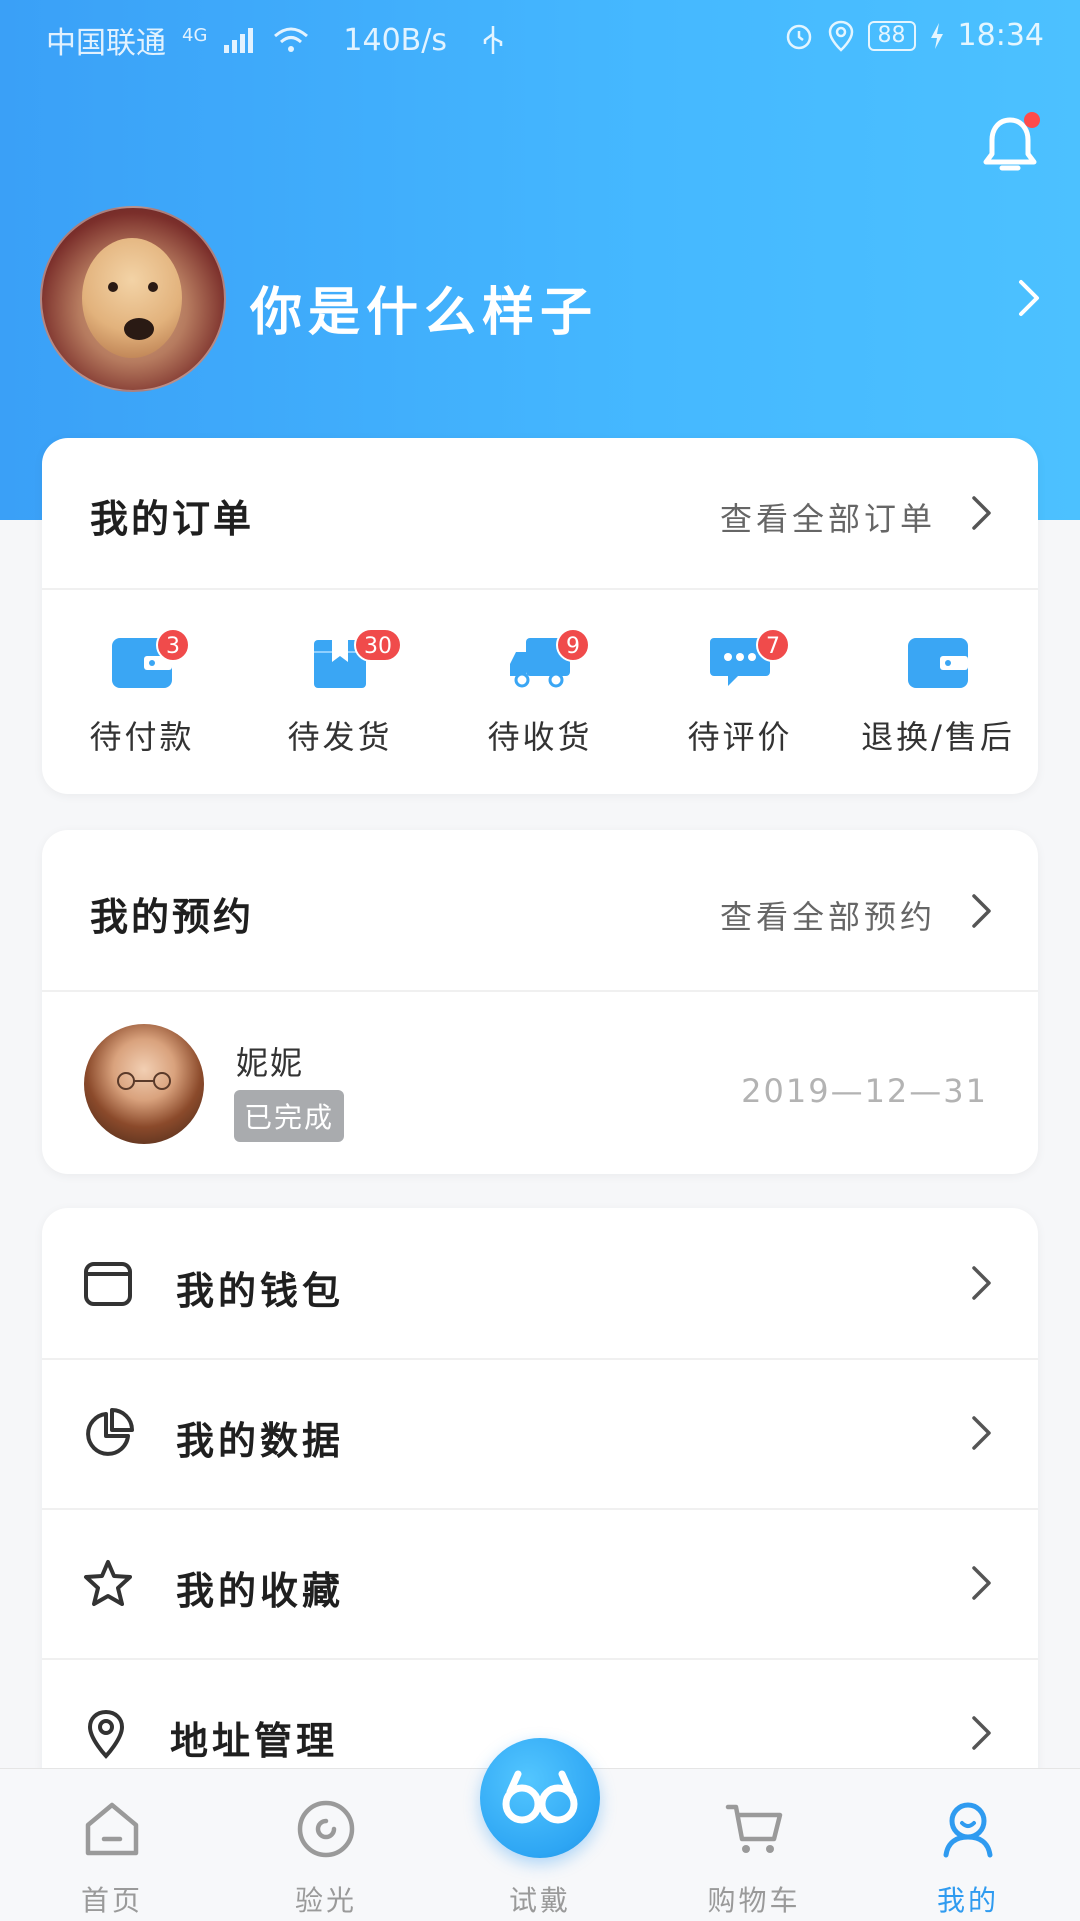  What do you see at coordinates (378, 645) in the screenshot?
I see `badge-count: 30` at bounding box center [378, 645].